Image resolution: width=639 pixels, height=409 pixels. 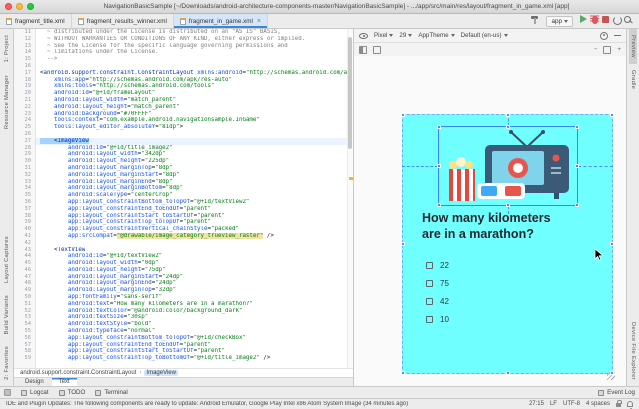 I want to click on answer-option: 42, so click(x=437, y=301).